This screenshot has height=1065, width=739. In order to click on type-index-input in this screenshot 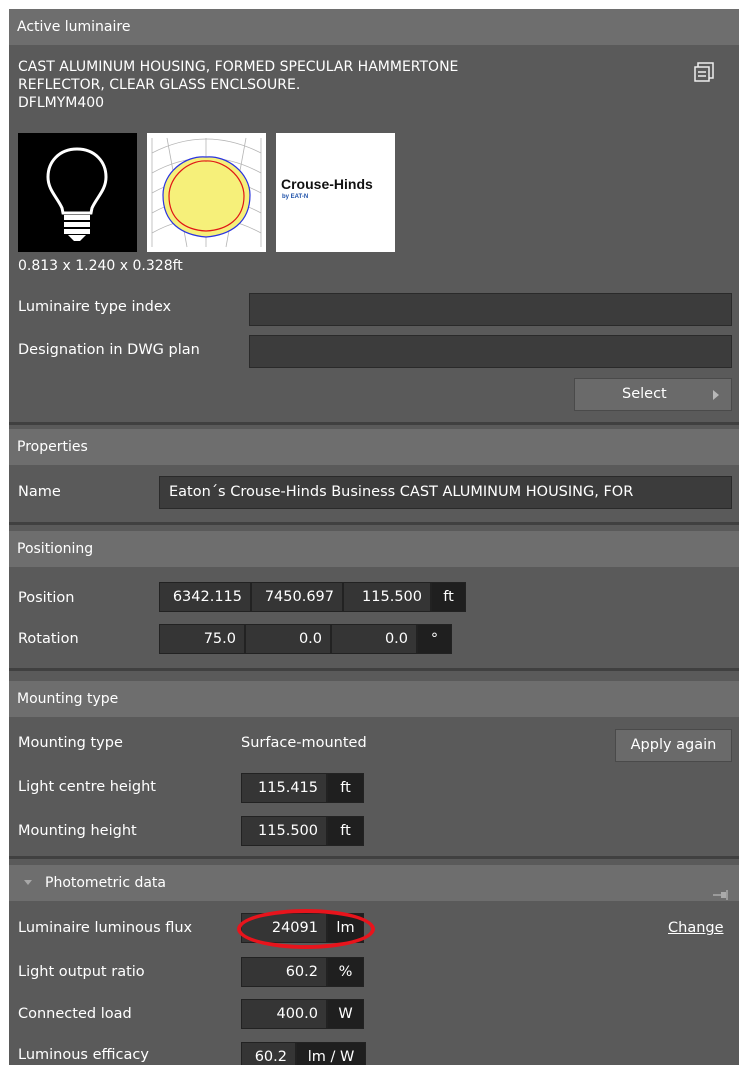, I will do `click(490, 309)`.